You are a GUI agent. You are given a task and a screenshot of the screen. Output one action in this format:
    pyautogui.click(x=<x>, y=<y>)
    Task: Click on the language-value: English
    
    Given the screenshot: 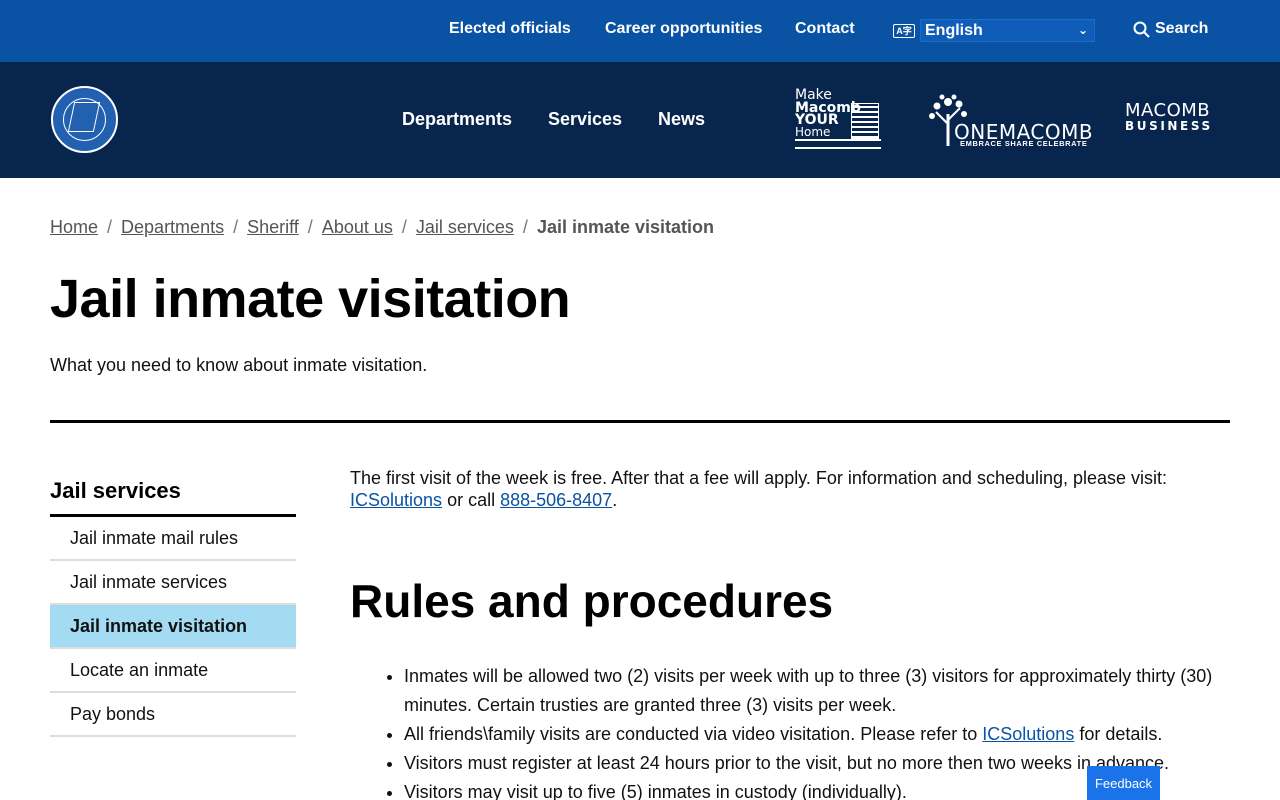 What is the action you would take?
    pyautogui.click(x=954, y=30)
    